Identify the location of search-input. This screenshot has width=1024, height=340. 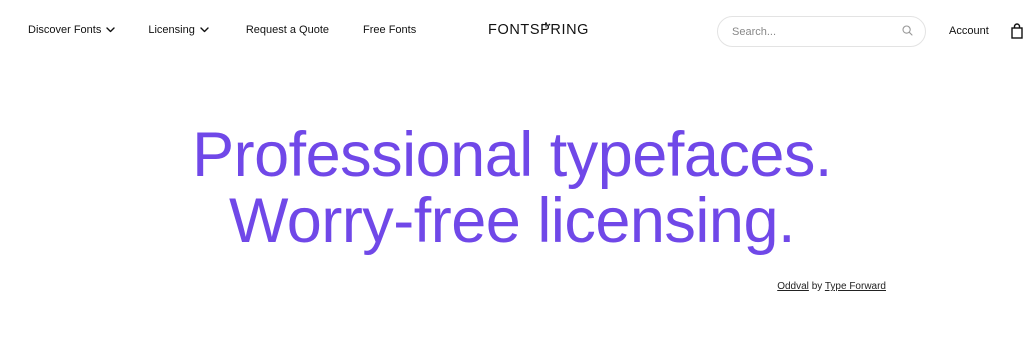
(817, 31).